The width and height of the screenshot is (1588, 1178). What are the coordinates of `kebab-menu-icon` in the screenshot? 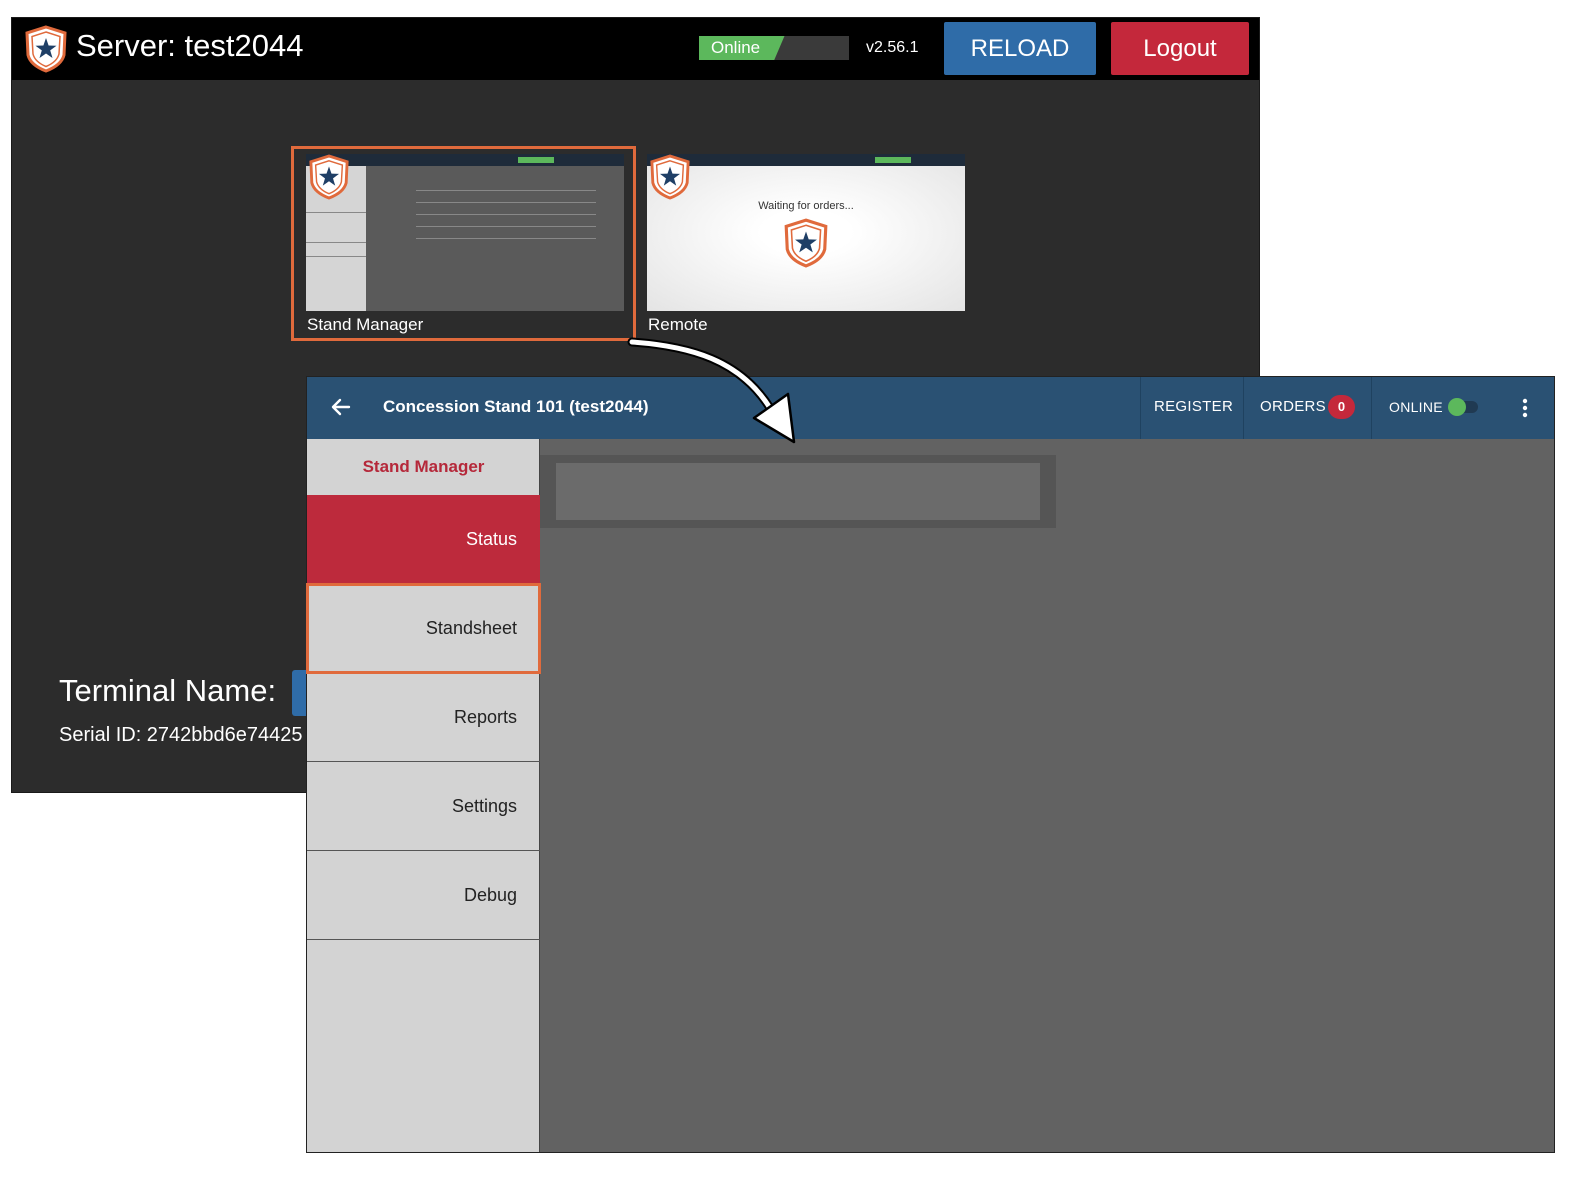 It's located at (1525, 408).